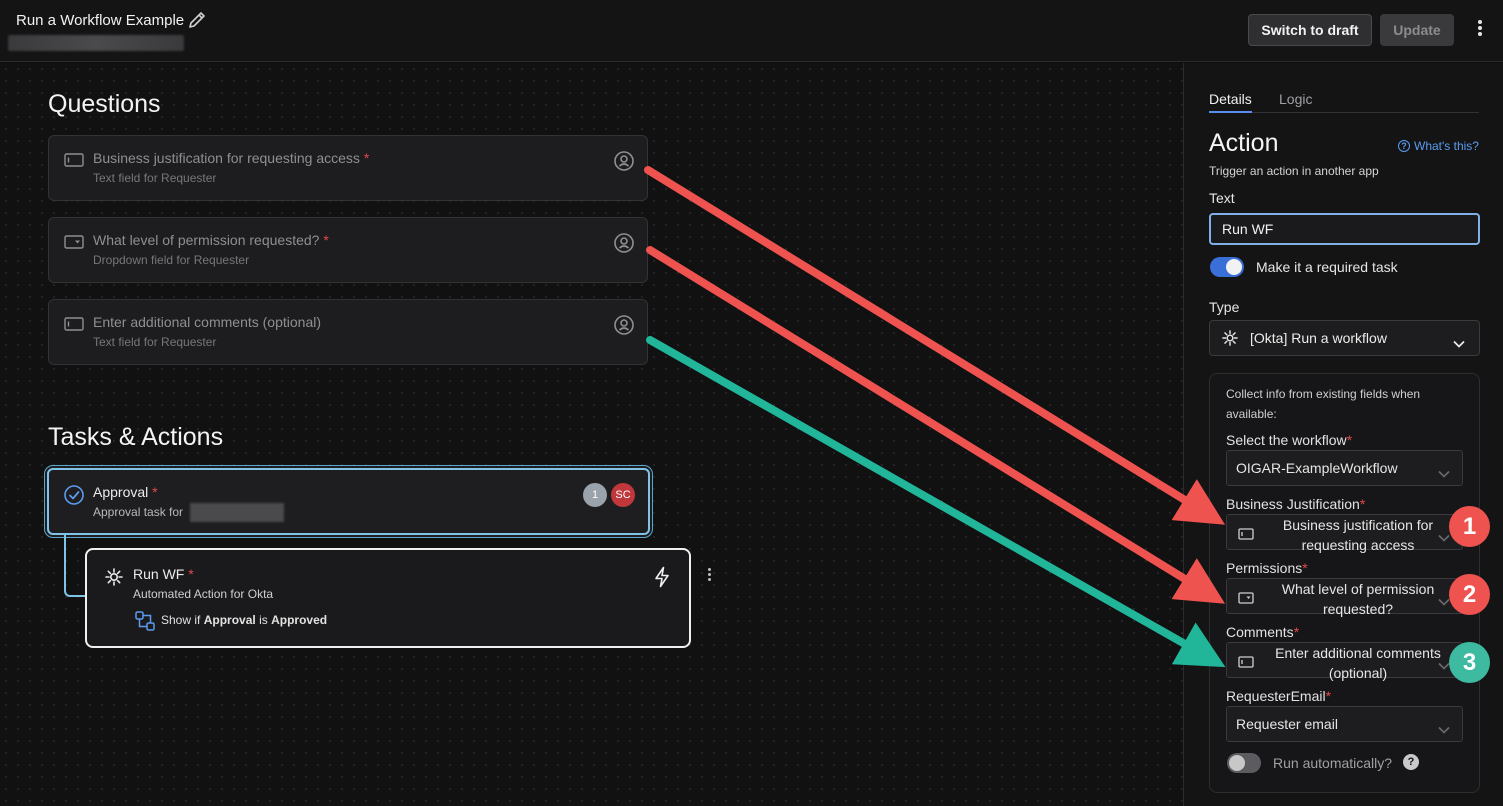 The width and height of the screenshot is (1503, 806). I want to click on question-title: Enter additional comments (optional), so click(207, 322).